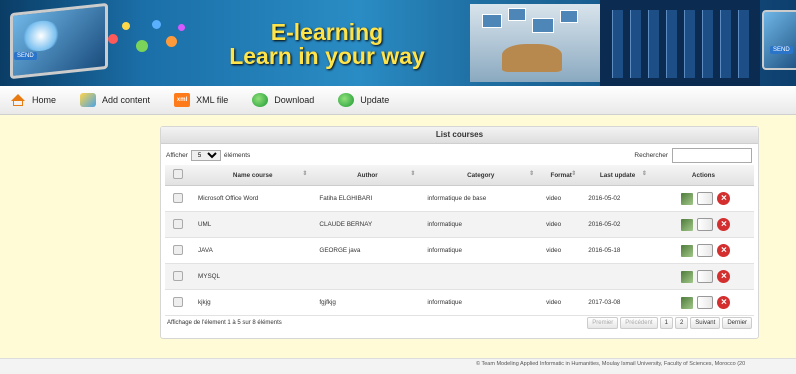 The height and width of the screenshot is (374, 796). What do you see at coordinates (283, 100) in the screenshot?
I see `nav-download: Download` at bounding box center [283, 100].